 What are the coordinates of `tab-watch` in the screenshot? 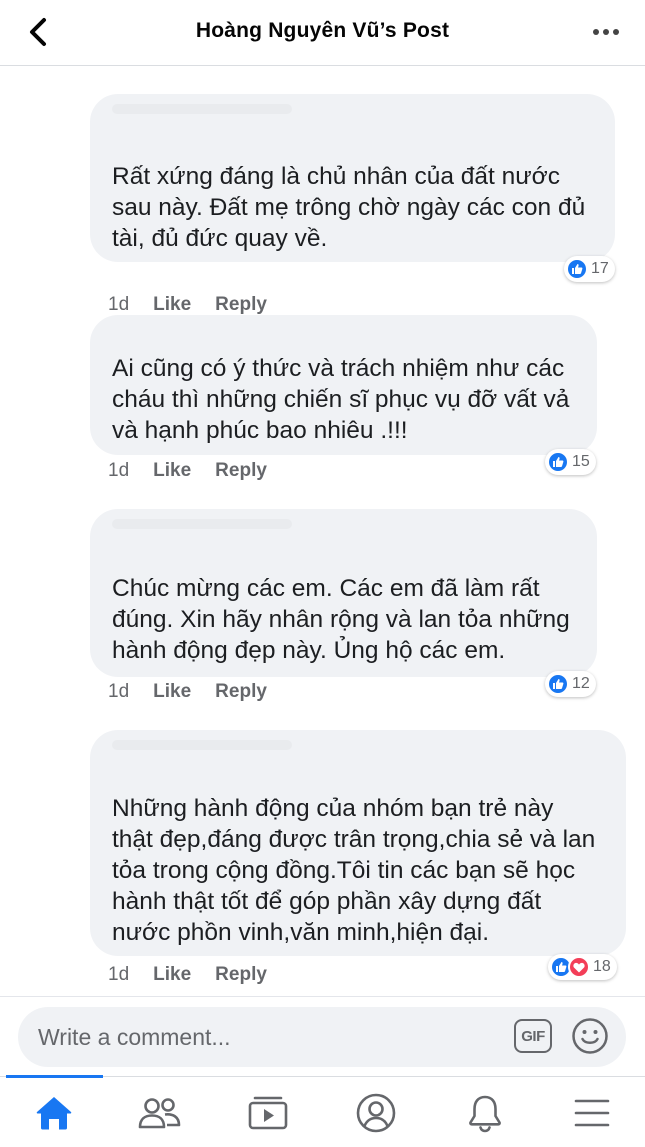 It's located at (268, 1113).